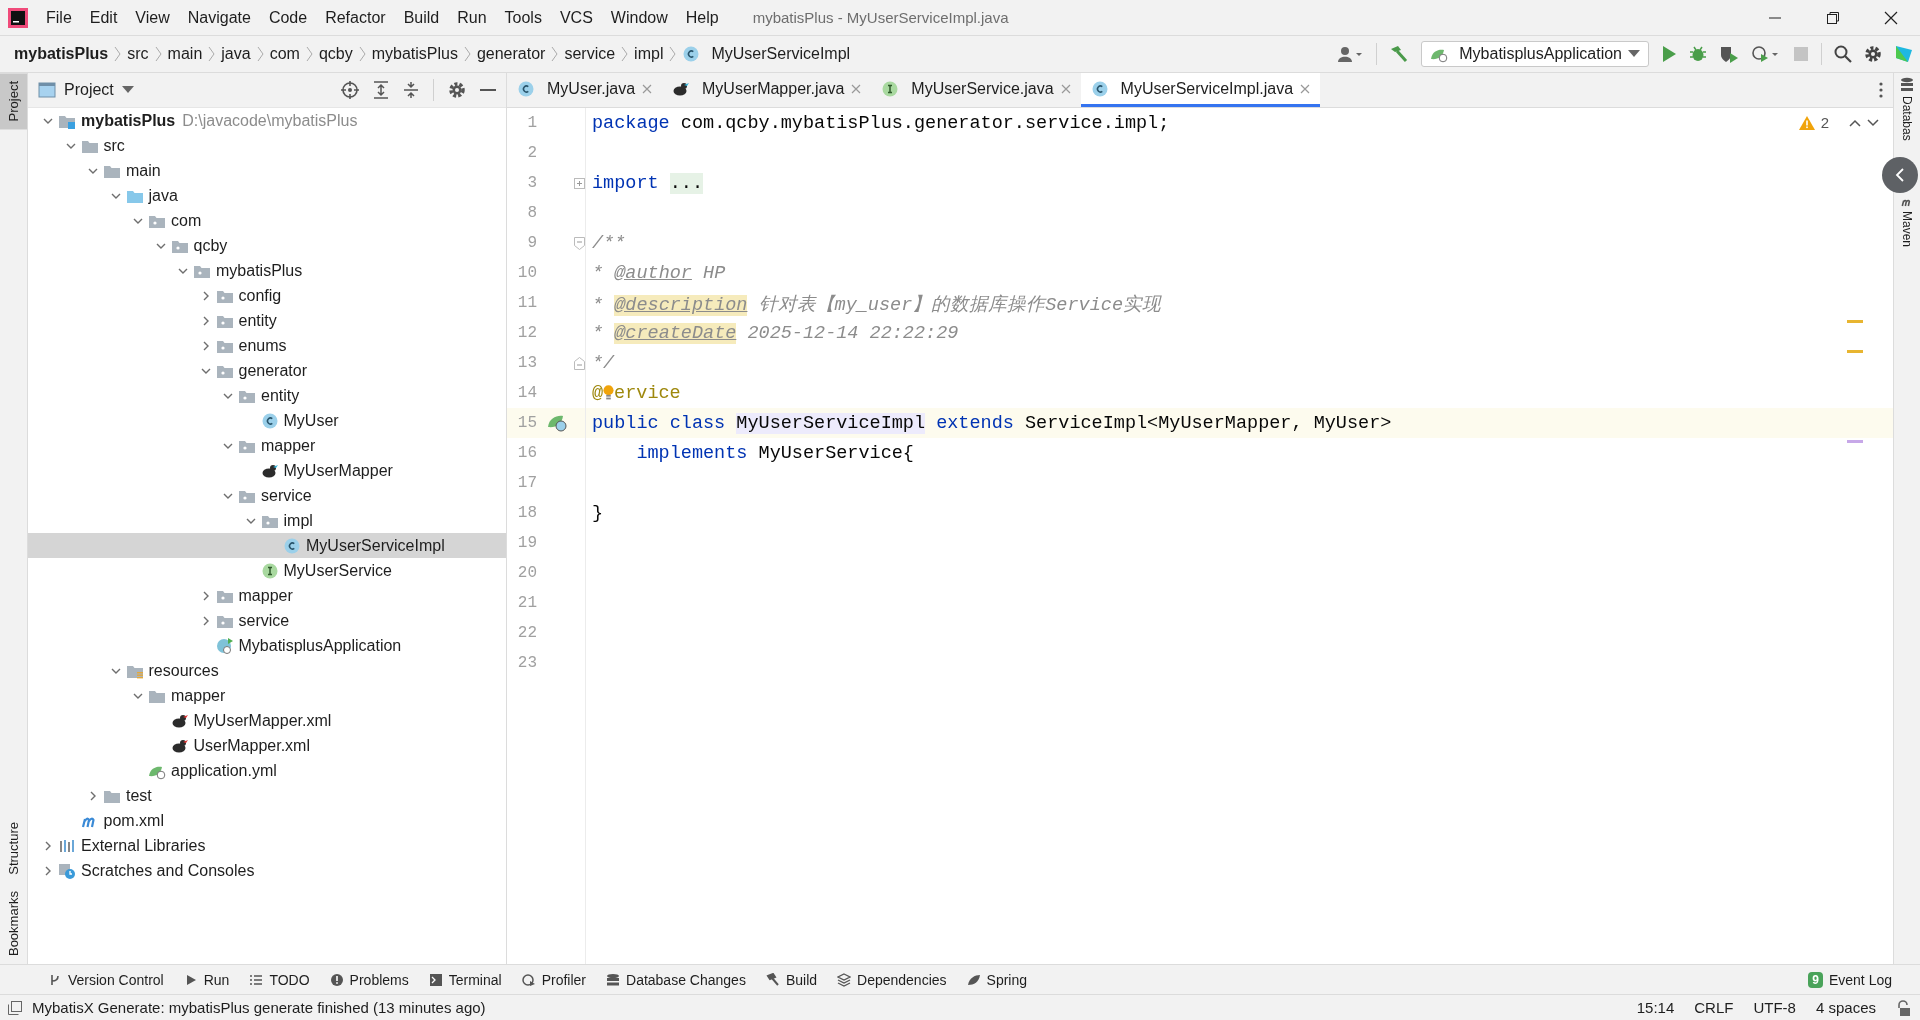  Describe the element at coordinates (267, 795) in the screenshot. I see `tree-item: test` at that location.